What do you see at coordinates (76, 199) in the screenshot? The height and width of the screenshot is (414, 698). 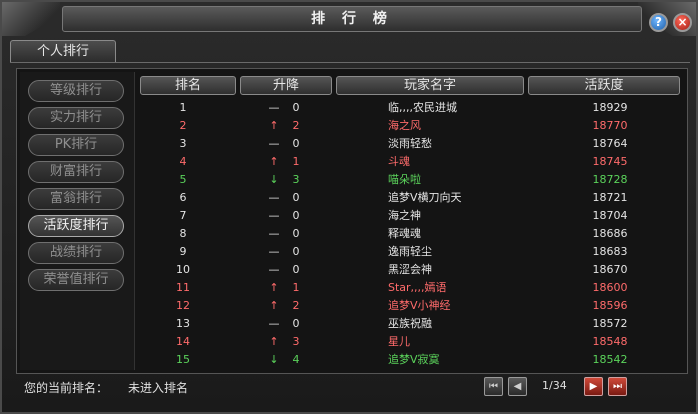 I see `sidebar-item-rich: 富翁排行` at bounding box center [76, 199].